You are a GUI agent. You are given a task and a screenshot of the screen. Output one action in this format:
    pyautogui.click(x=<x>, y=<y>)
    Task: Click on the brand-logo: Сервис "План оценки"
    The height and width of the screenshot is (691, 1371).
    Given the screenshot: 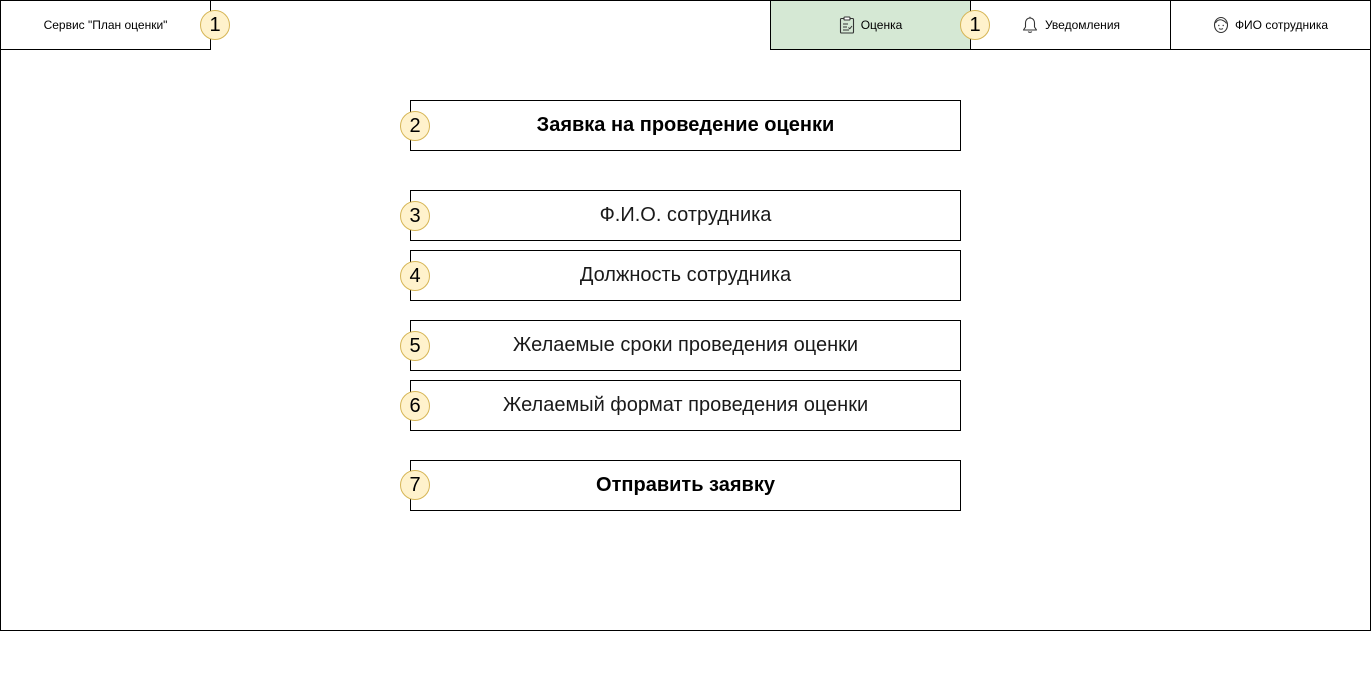 What is the action you would take?
    pyautogui.click(x=105, y=25)
    